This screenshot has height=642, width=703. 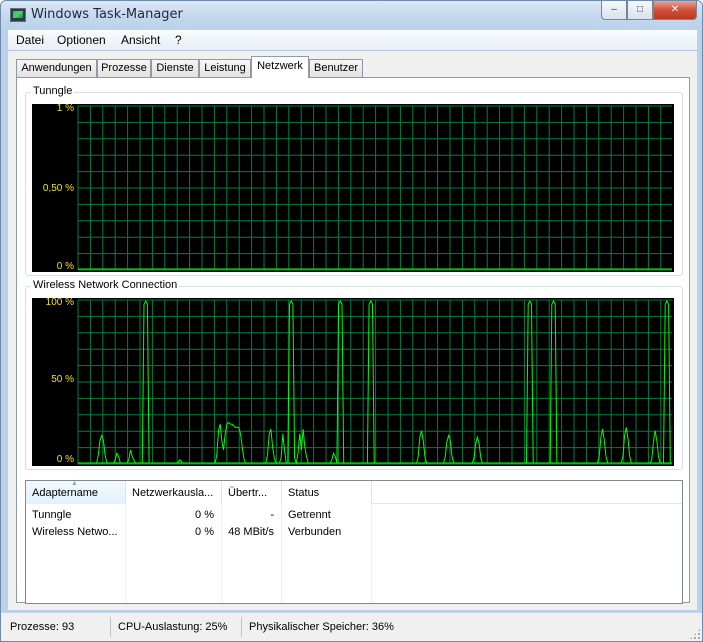 What do you see at coordinates (178, 40) in the screenshot?
I see `menu-help: ?` at bounding box center [178, 40].